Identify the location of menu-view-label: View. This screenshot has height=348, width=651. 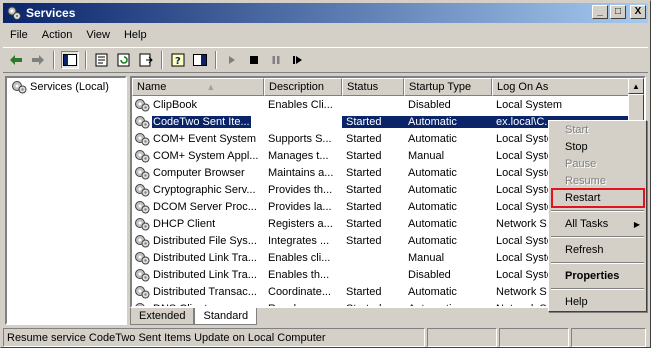
(98, 35).